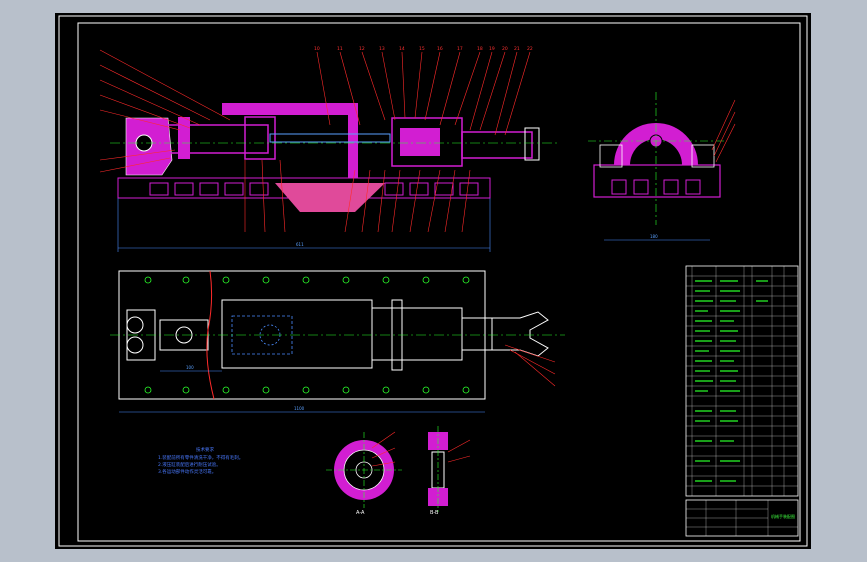  I want to click on part-number: 14, so click(402, 49).